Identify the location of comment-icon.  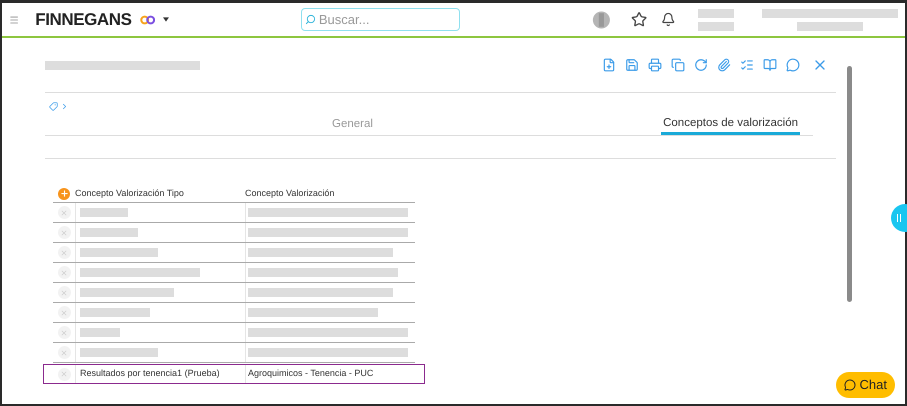
(793, 65).